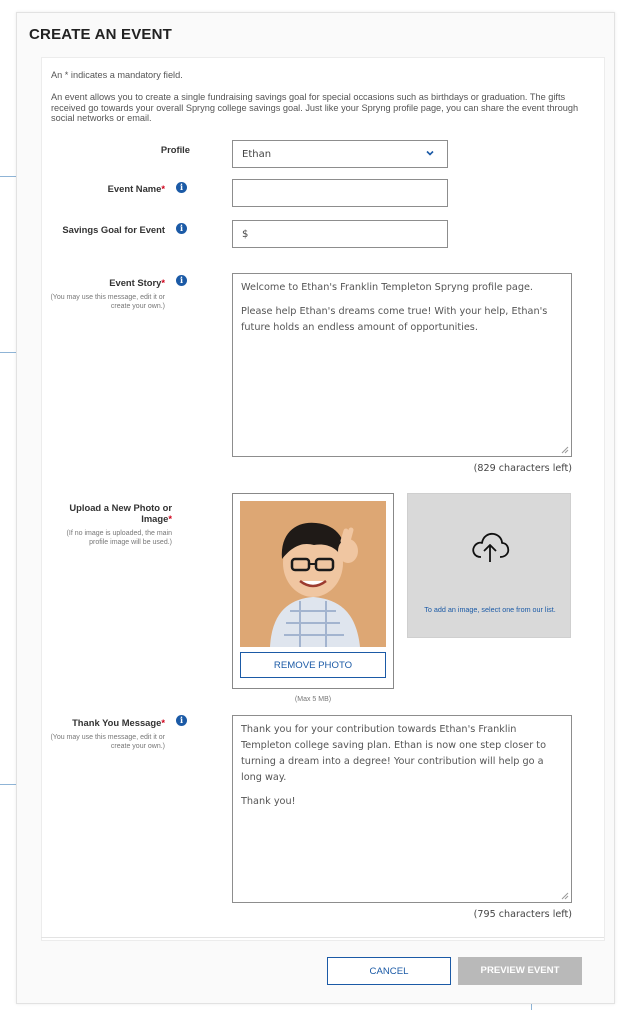 The height and width of the screenshot is (1010, 621). What do you see at coordinates (389, 971) in the screenshot?
I see `cancel-button: CANCEL` at bounding box center [389, 971].